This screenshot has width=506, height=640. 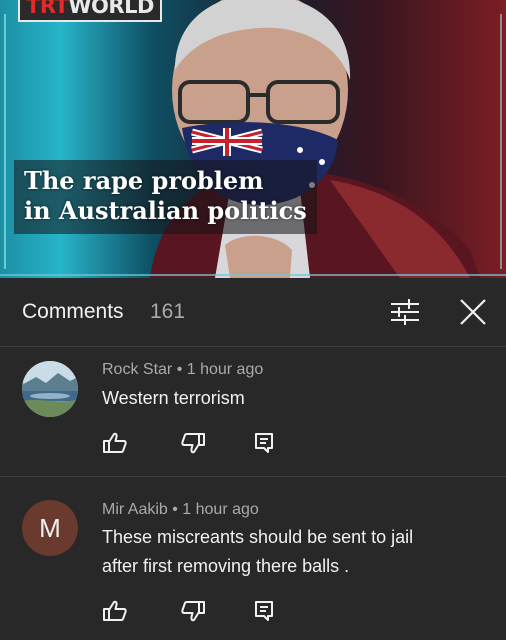 What do you see at coordinates (183, 369) in the screenshot?
I see `comment-meta: Rock Star • 1 hour ago` at bounding box center [183, 369].